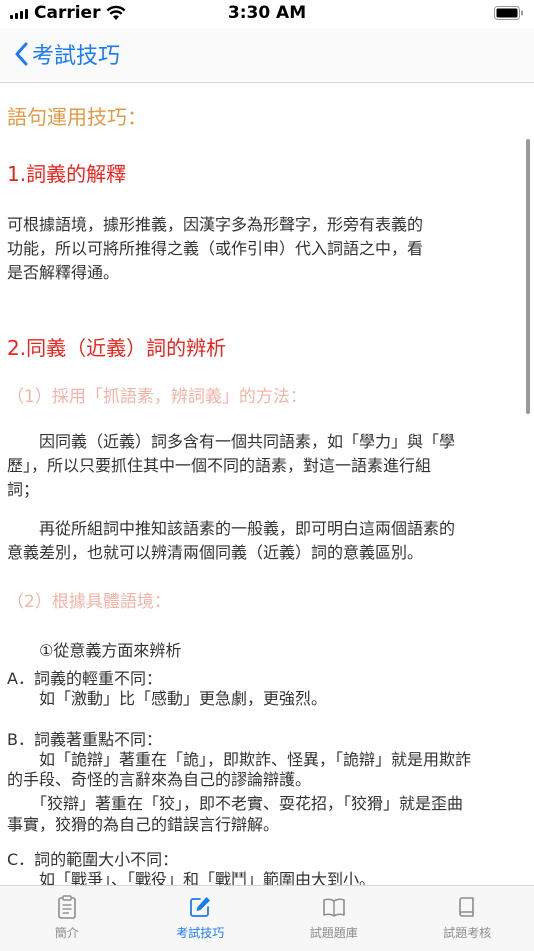 The image size is (534, 951). What do you see at coordinates (67, 907) in the screenshot?
I see `clipboard-icon` at bounding box center [67, 907].